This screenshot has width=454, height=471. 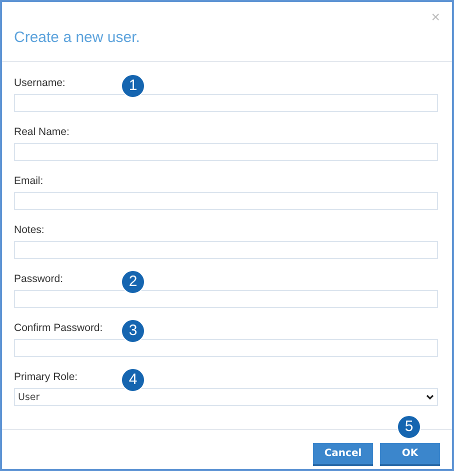 I want to click on callout-badge: 4, so click(x=133, y=380).